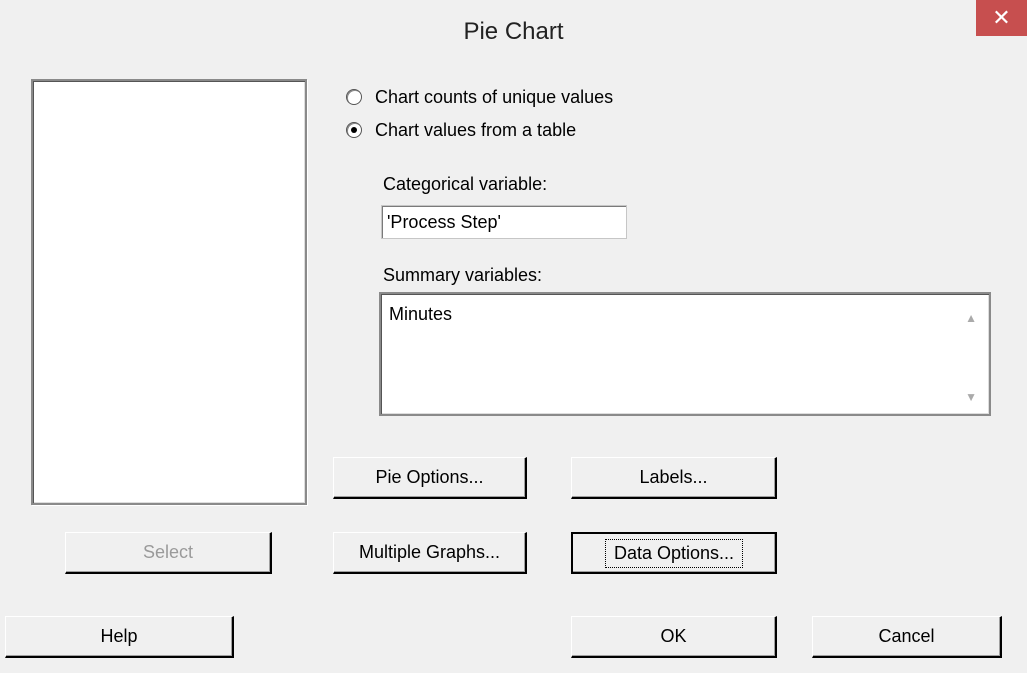 This screenshot has width=1027, height=673. Describe the element at coordinates (504, 222) in the screenshot. I see `categorical-variable-input: 'Process Step'` at that location.